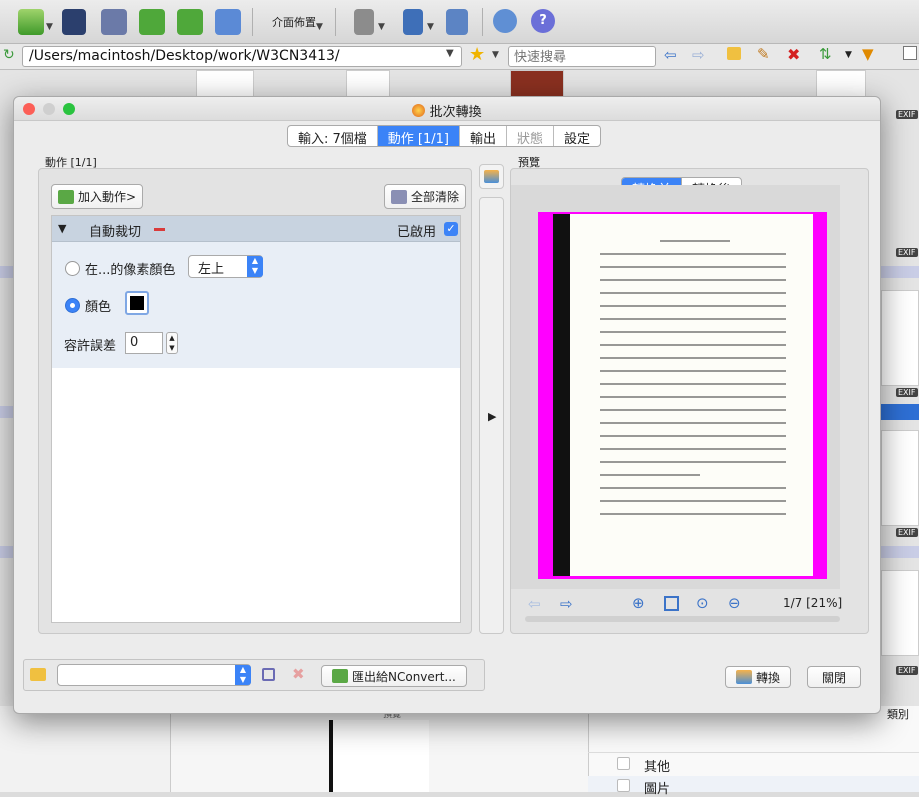  Describe the element at coordinates (211, 269) in the screenshot. I see `pixel-position-value: 左上` at that location.